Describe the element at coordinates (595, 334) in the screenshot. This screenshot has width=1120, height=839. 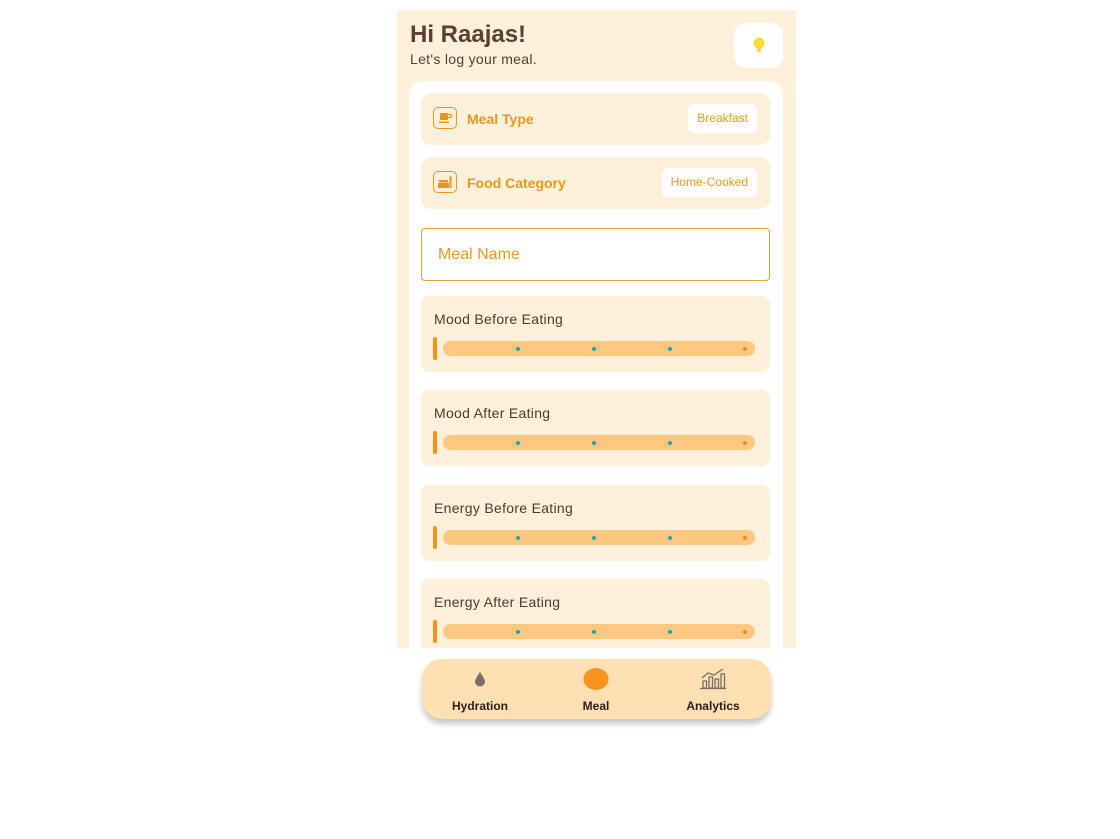
I see `mood-before-slider-card: Mood Before Eating` at that location.